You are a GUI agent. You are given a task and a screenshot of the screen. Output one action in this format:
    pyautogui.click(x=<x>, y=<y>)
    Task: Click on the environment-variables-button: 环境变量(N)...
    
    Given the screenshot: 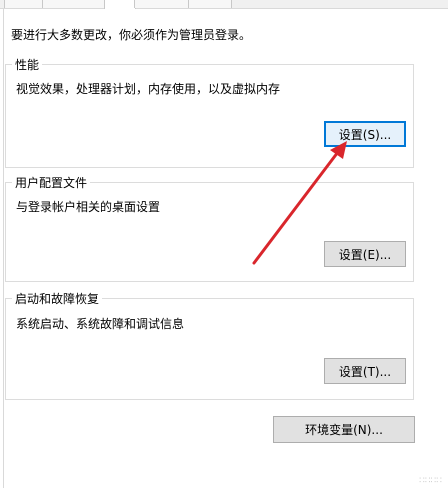 What is the action you would take?
    pyautogui.click(x=344, y=429)
    